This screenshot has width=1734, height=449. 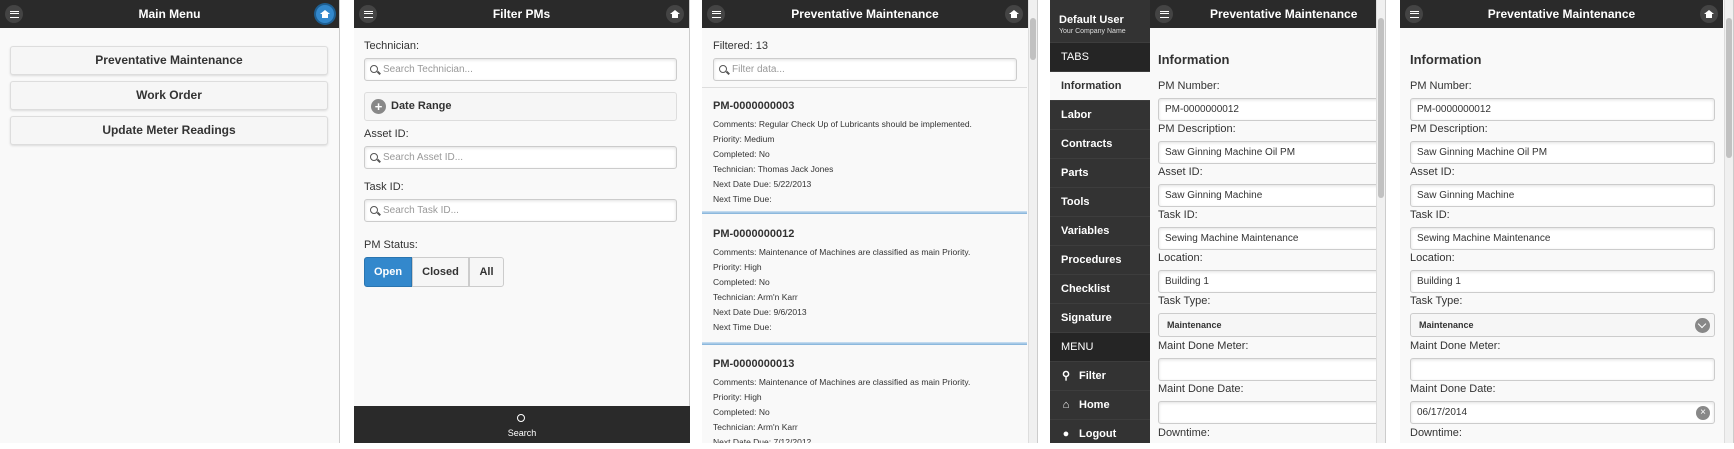 What do you see at coordinates (1100, 201) in the screenshot?
I see `tab-tools: Tools` at bounding box center [1100, 201].